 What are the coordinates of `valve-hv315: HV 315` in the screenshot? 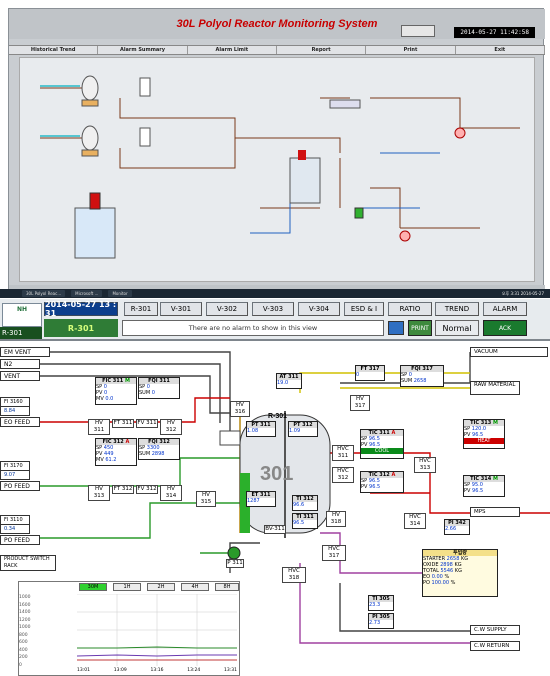 It's located at (206, 499).